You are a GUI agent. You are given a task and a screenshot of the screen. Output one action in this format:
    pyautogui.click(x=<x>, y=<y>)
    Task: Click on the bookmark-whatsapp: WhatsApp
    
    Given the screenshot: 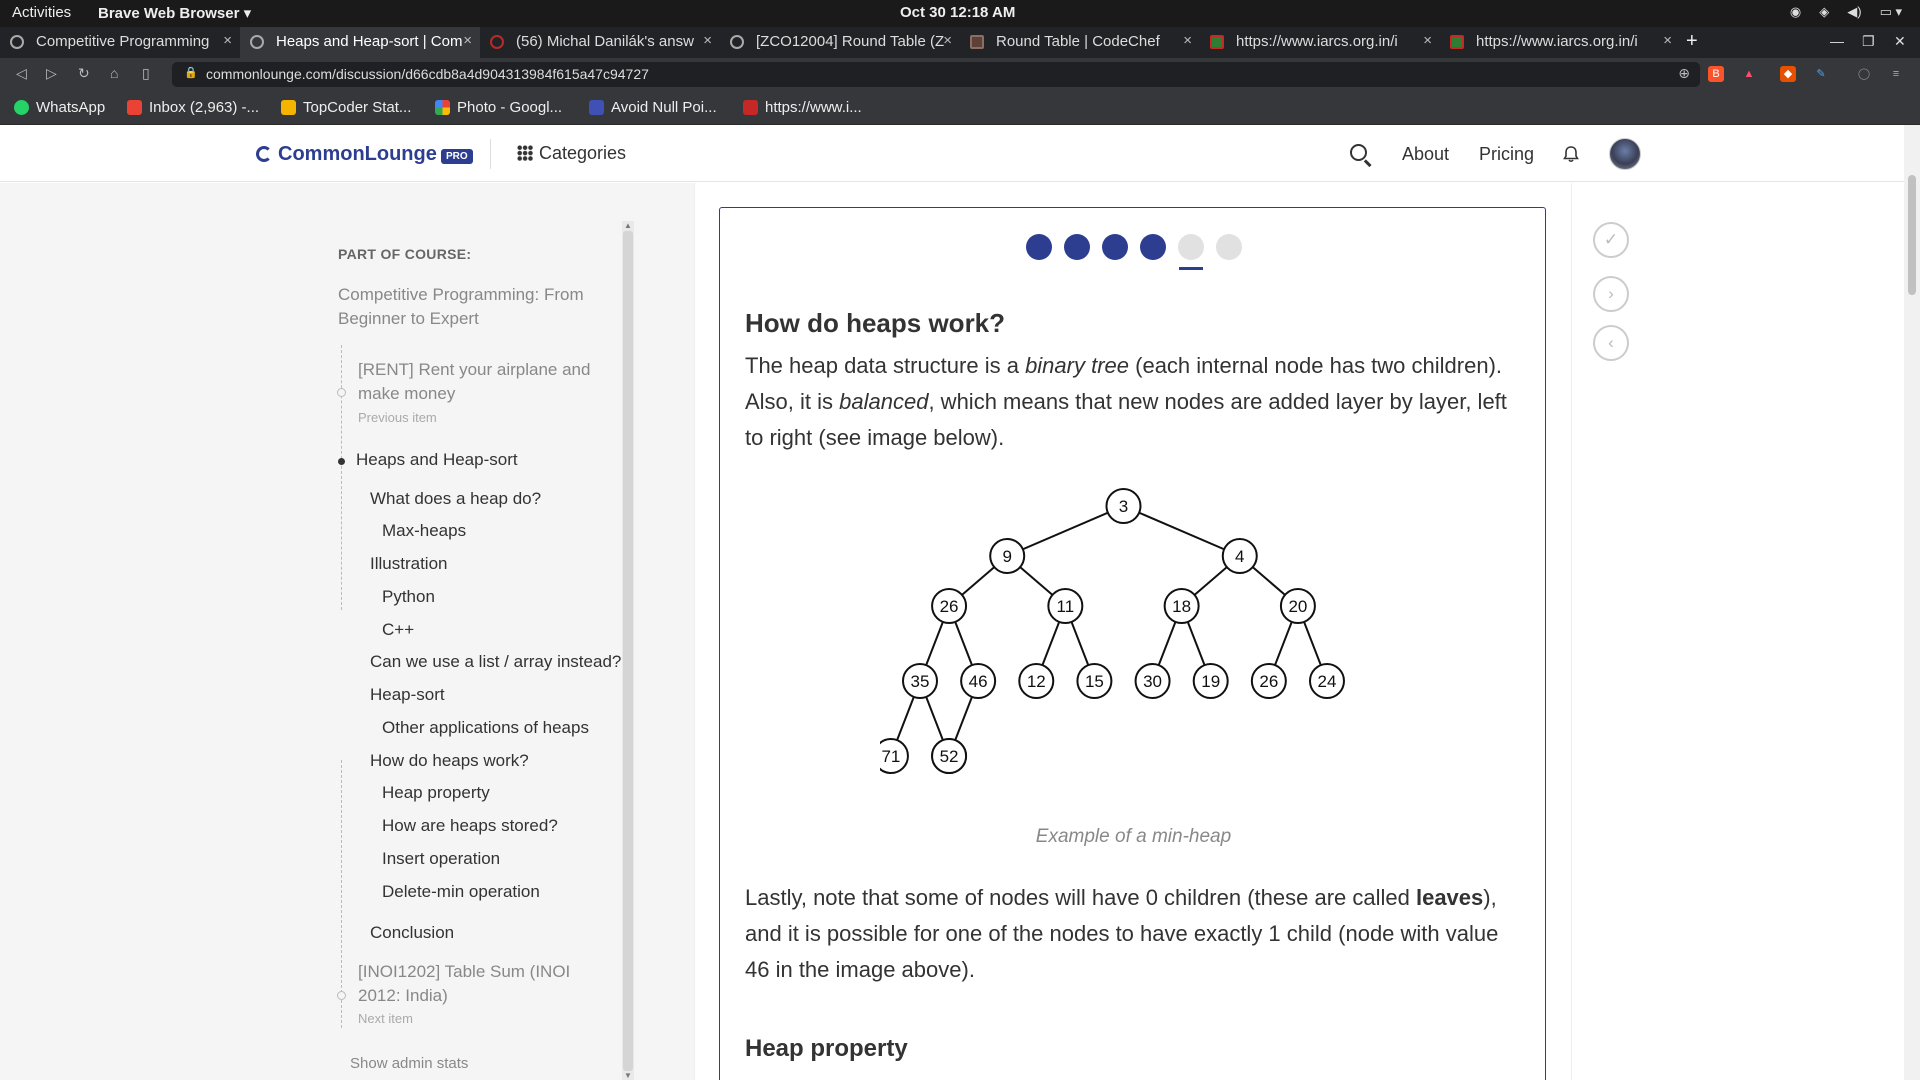 What is the action you would take?
    pyautogui.click(x=59, y=107)
    